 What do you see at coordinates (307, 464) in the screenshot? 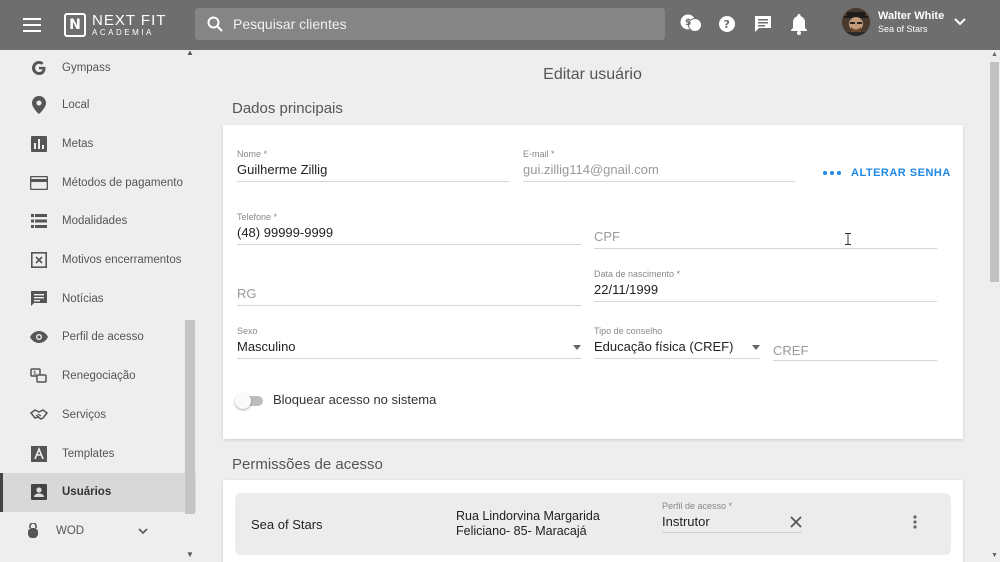
I see `section-title-permissoes: Permissões de acesso` at bounding box center [307, 464].